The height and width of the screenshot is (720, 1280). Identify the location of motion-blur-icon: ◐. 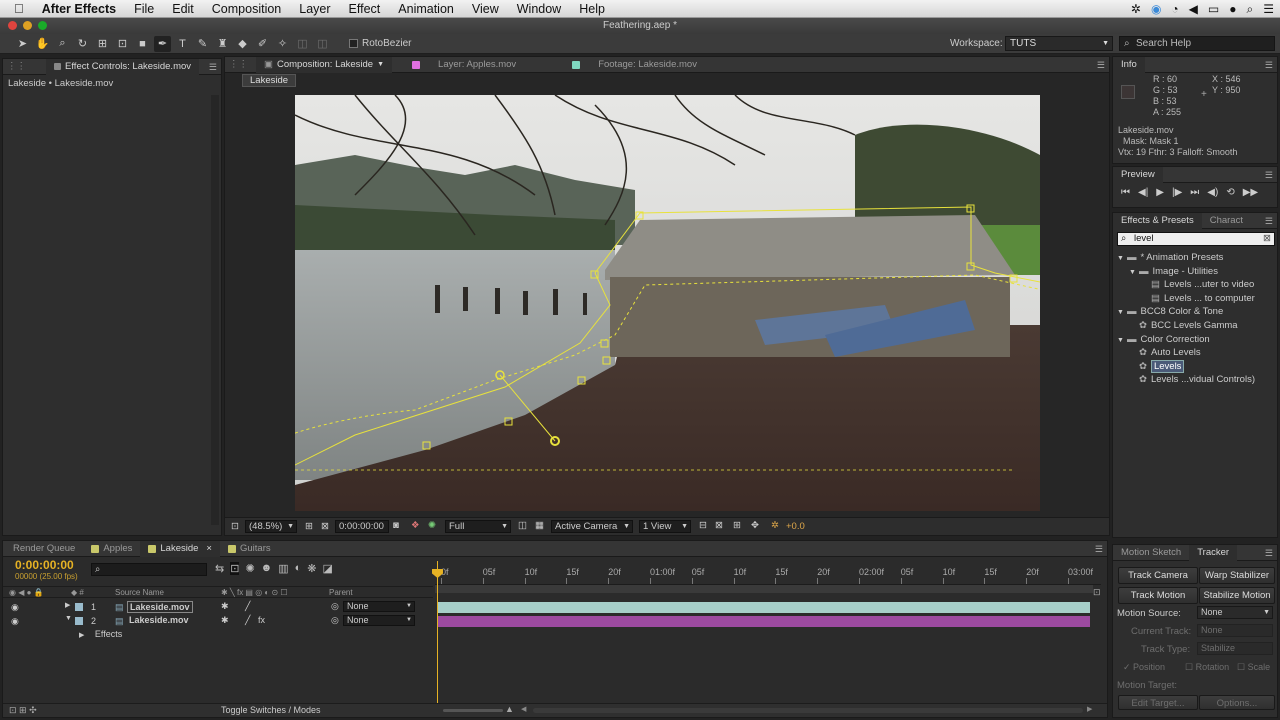
(298, 568).